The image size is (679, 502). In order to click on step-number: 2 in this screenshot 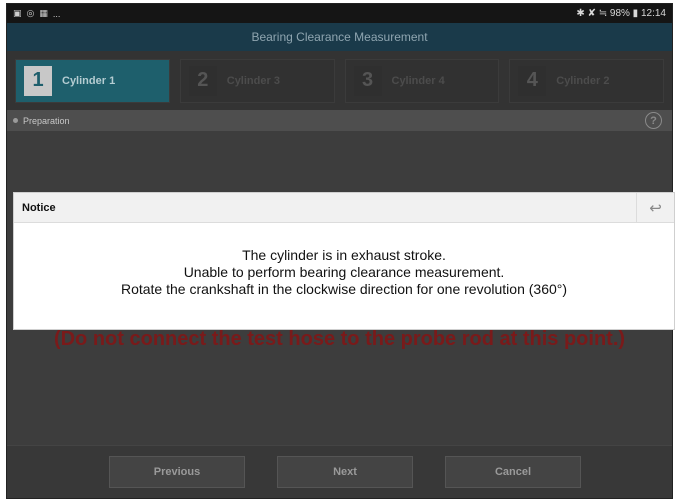, I will do `click(202, 80)`.